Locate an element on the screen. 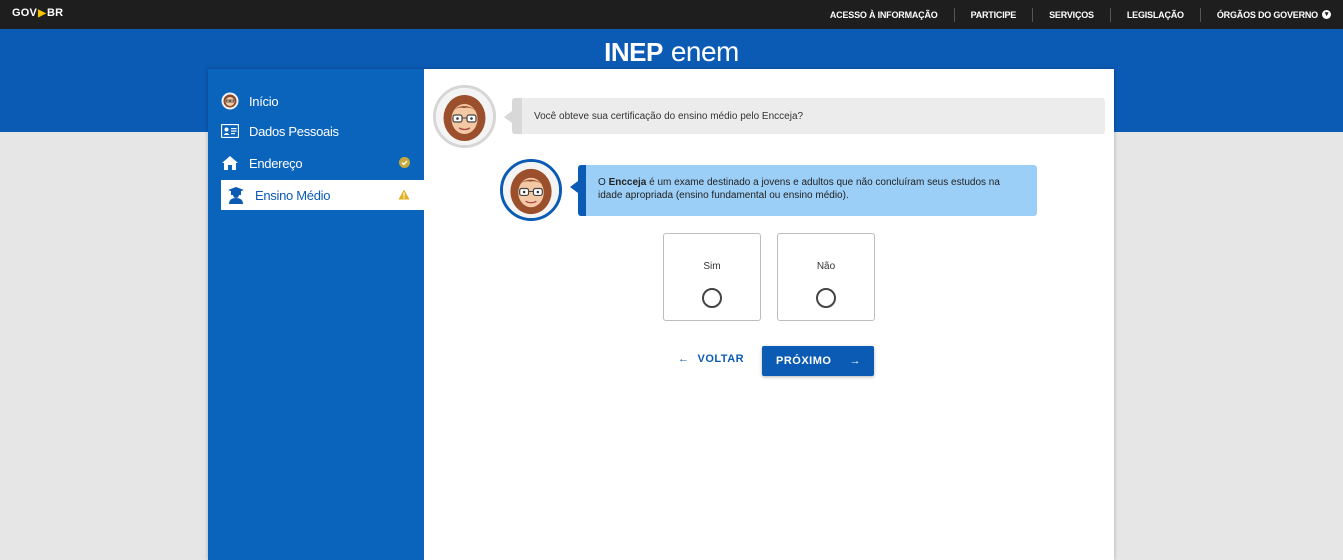 Image resolution: width=1343 pixels, height=560 pixels. gov-br-logo: GOV ▶ BR is located at coordinates (37, 13).